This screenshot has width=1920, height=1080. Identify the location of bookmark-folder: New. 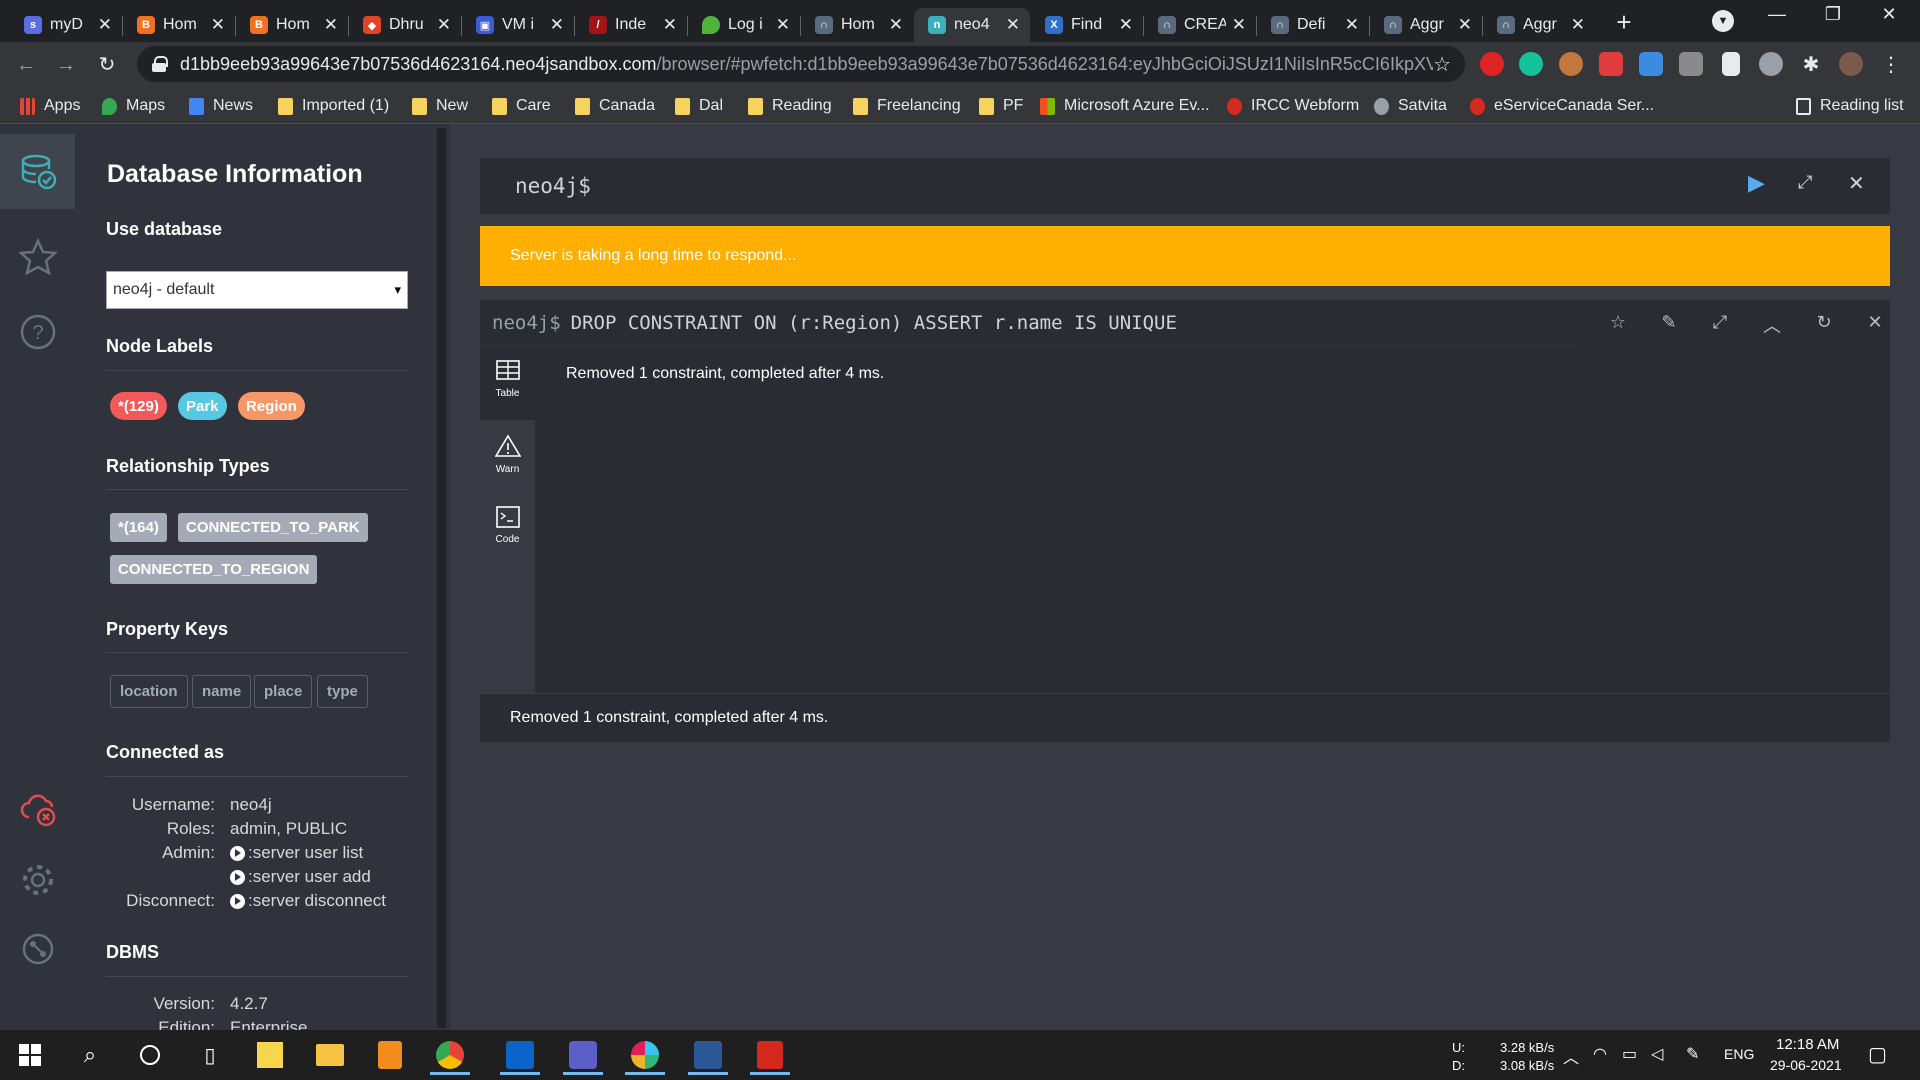
(440, 106).